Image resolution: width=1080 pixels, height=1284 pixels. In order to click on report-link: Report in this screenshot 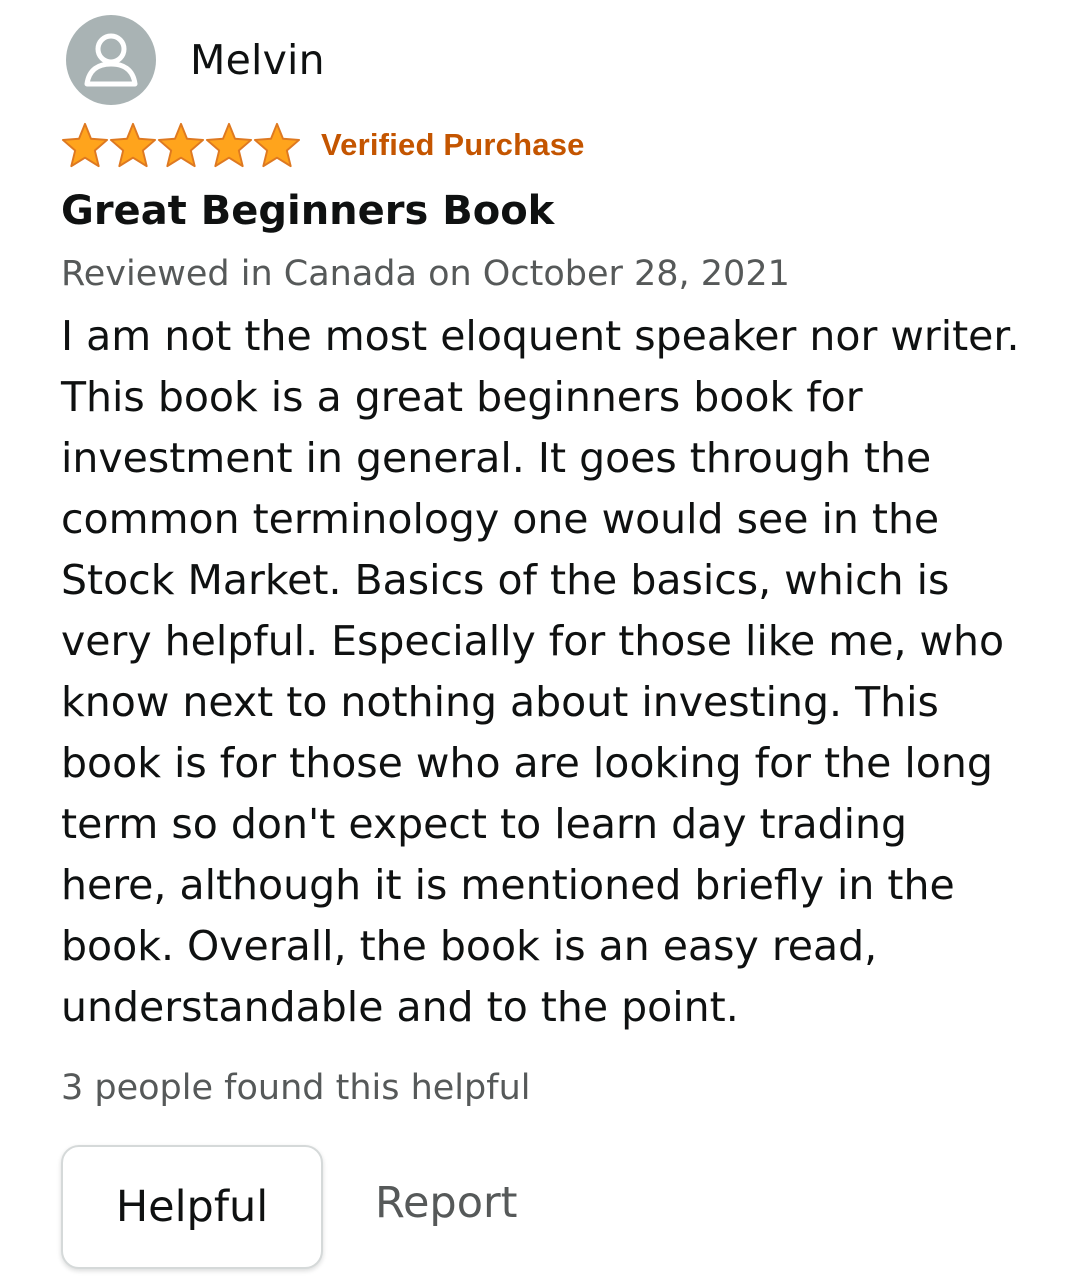, I will do `click(446, 1203)`.